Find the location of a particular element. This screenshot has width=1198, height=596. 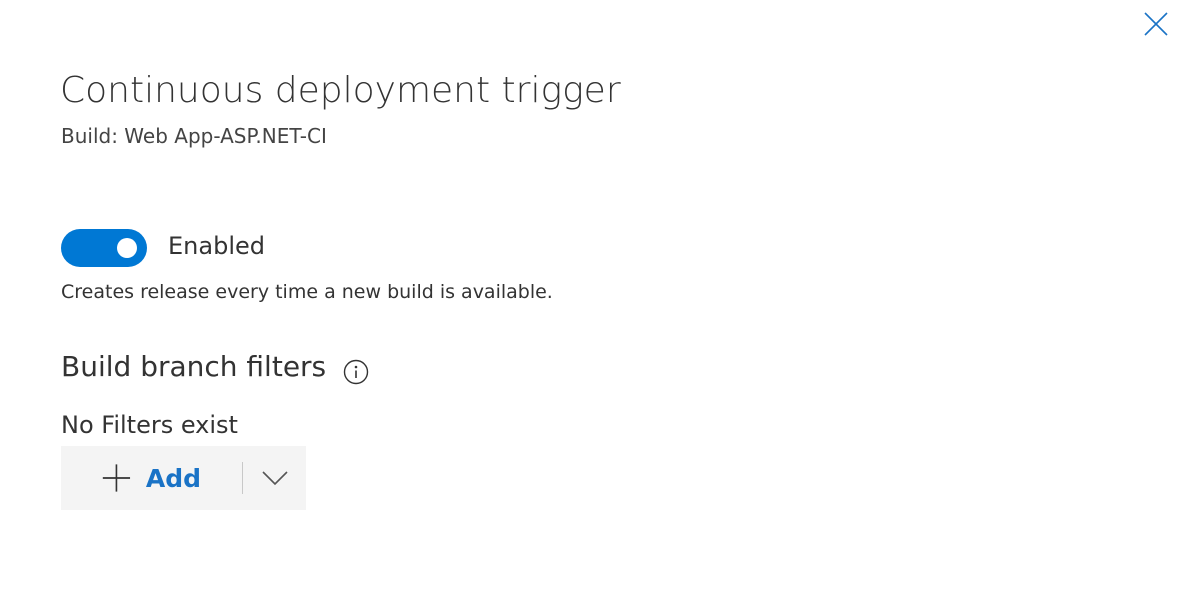

add-filter-label: Add is located at coordinates (173, 478).